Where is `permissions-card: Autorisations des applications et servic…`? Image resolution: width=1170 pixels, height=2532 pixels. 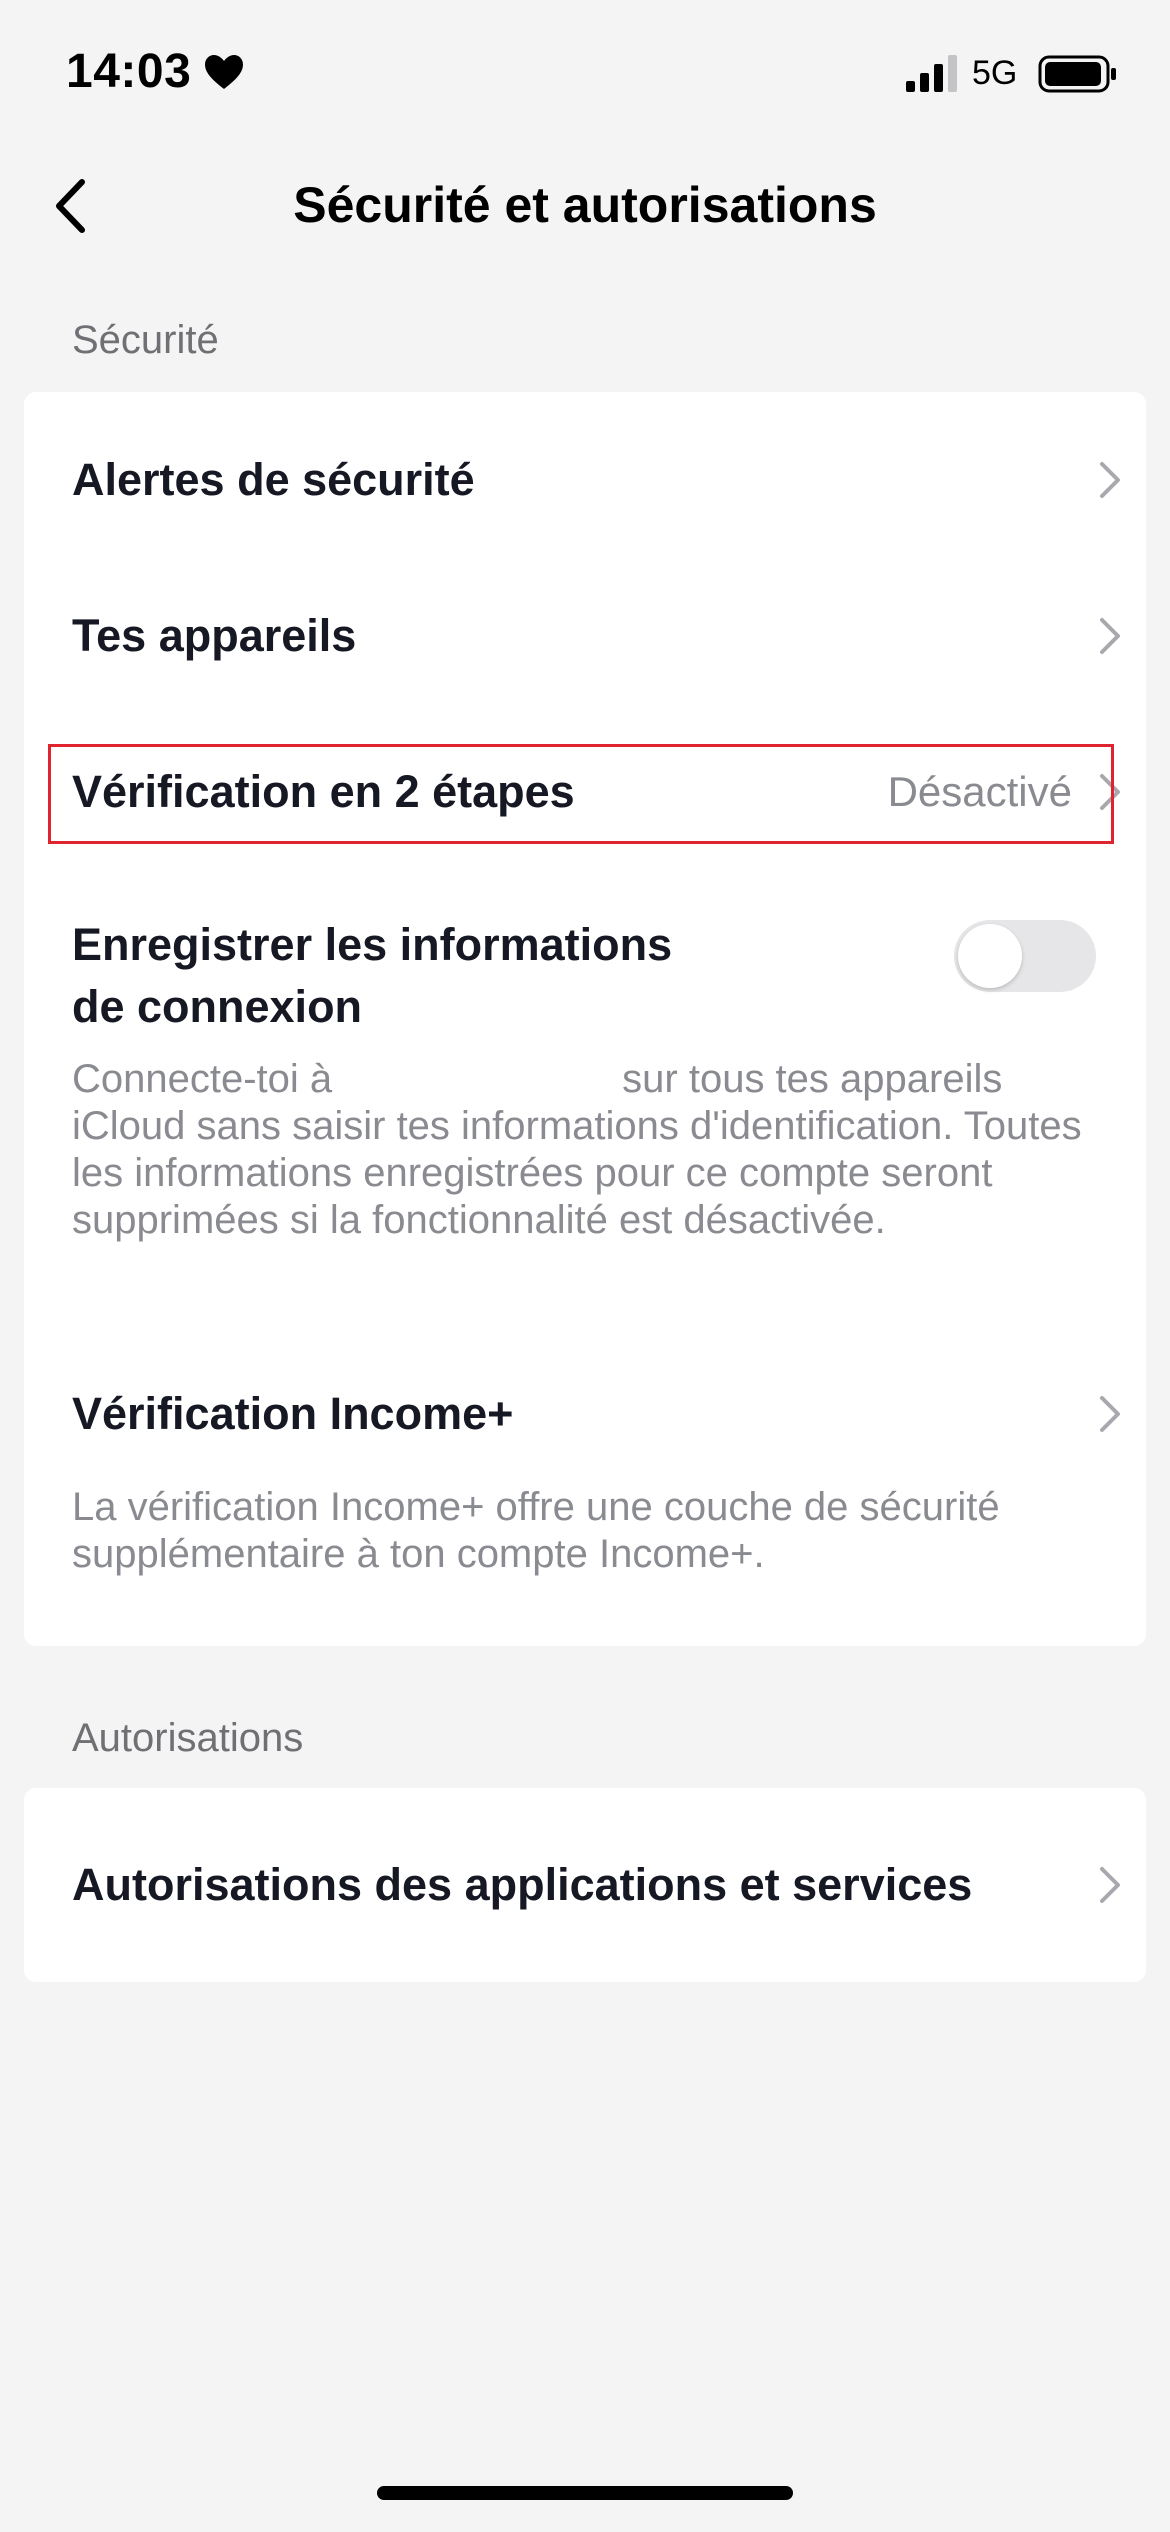
permissions-card: Autorisations des applications et servic… is located at coordinates (585, 1885).